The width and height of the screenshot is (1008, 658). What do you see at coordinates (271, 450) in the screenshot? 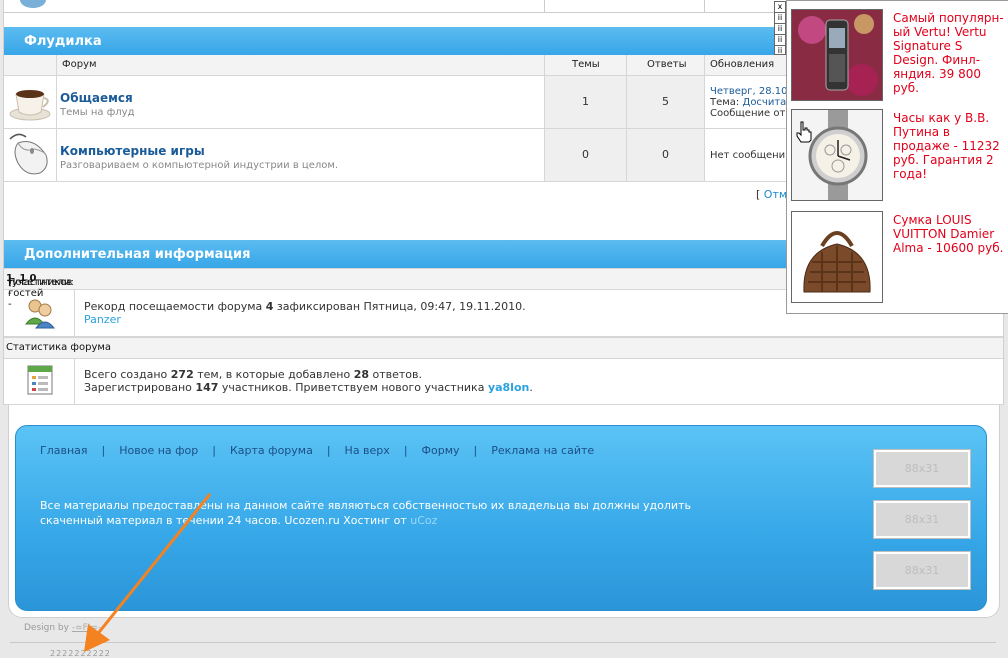
I see `footer-link-map: Карта форума` at bounding box center [271, 450].